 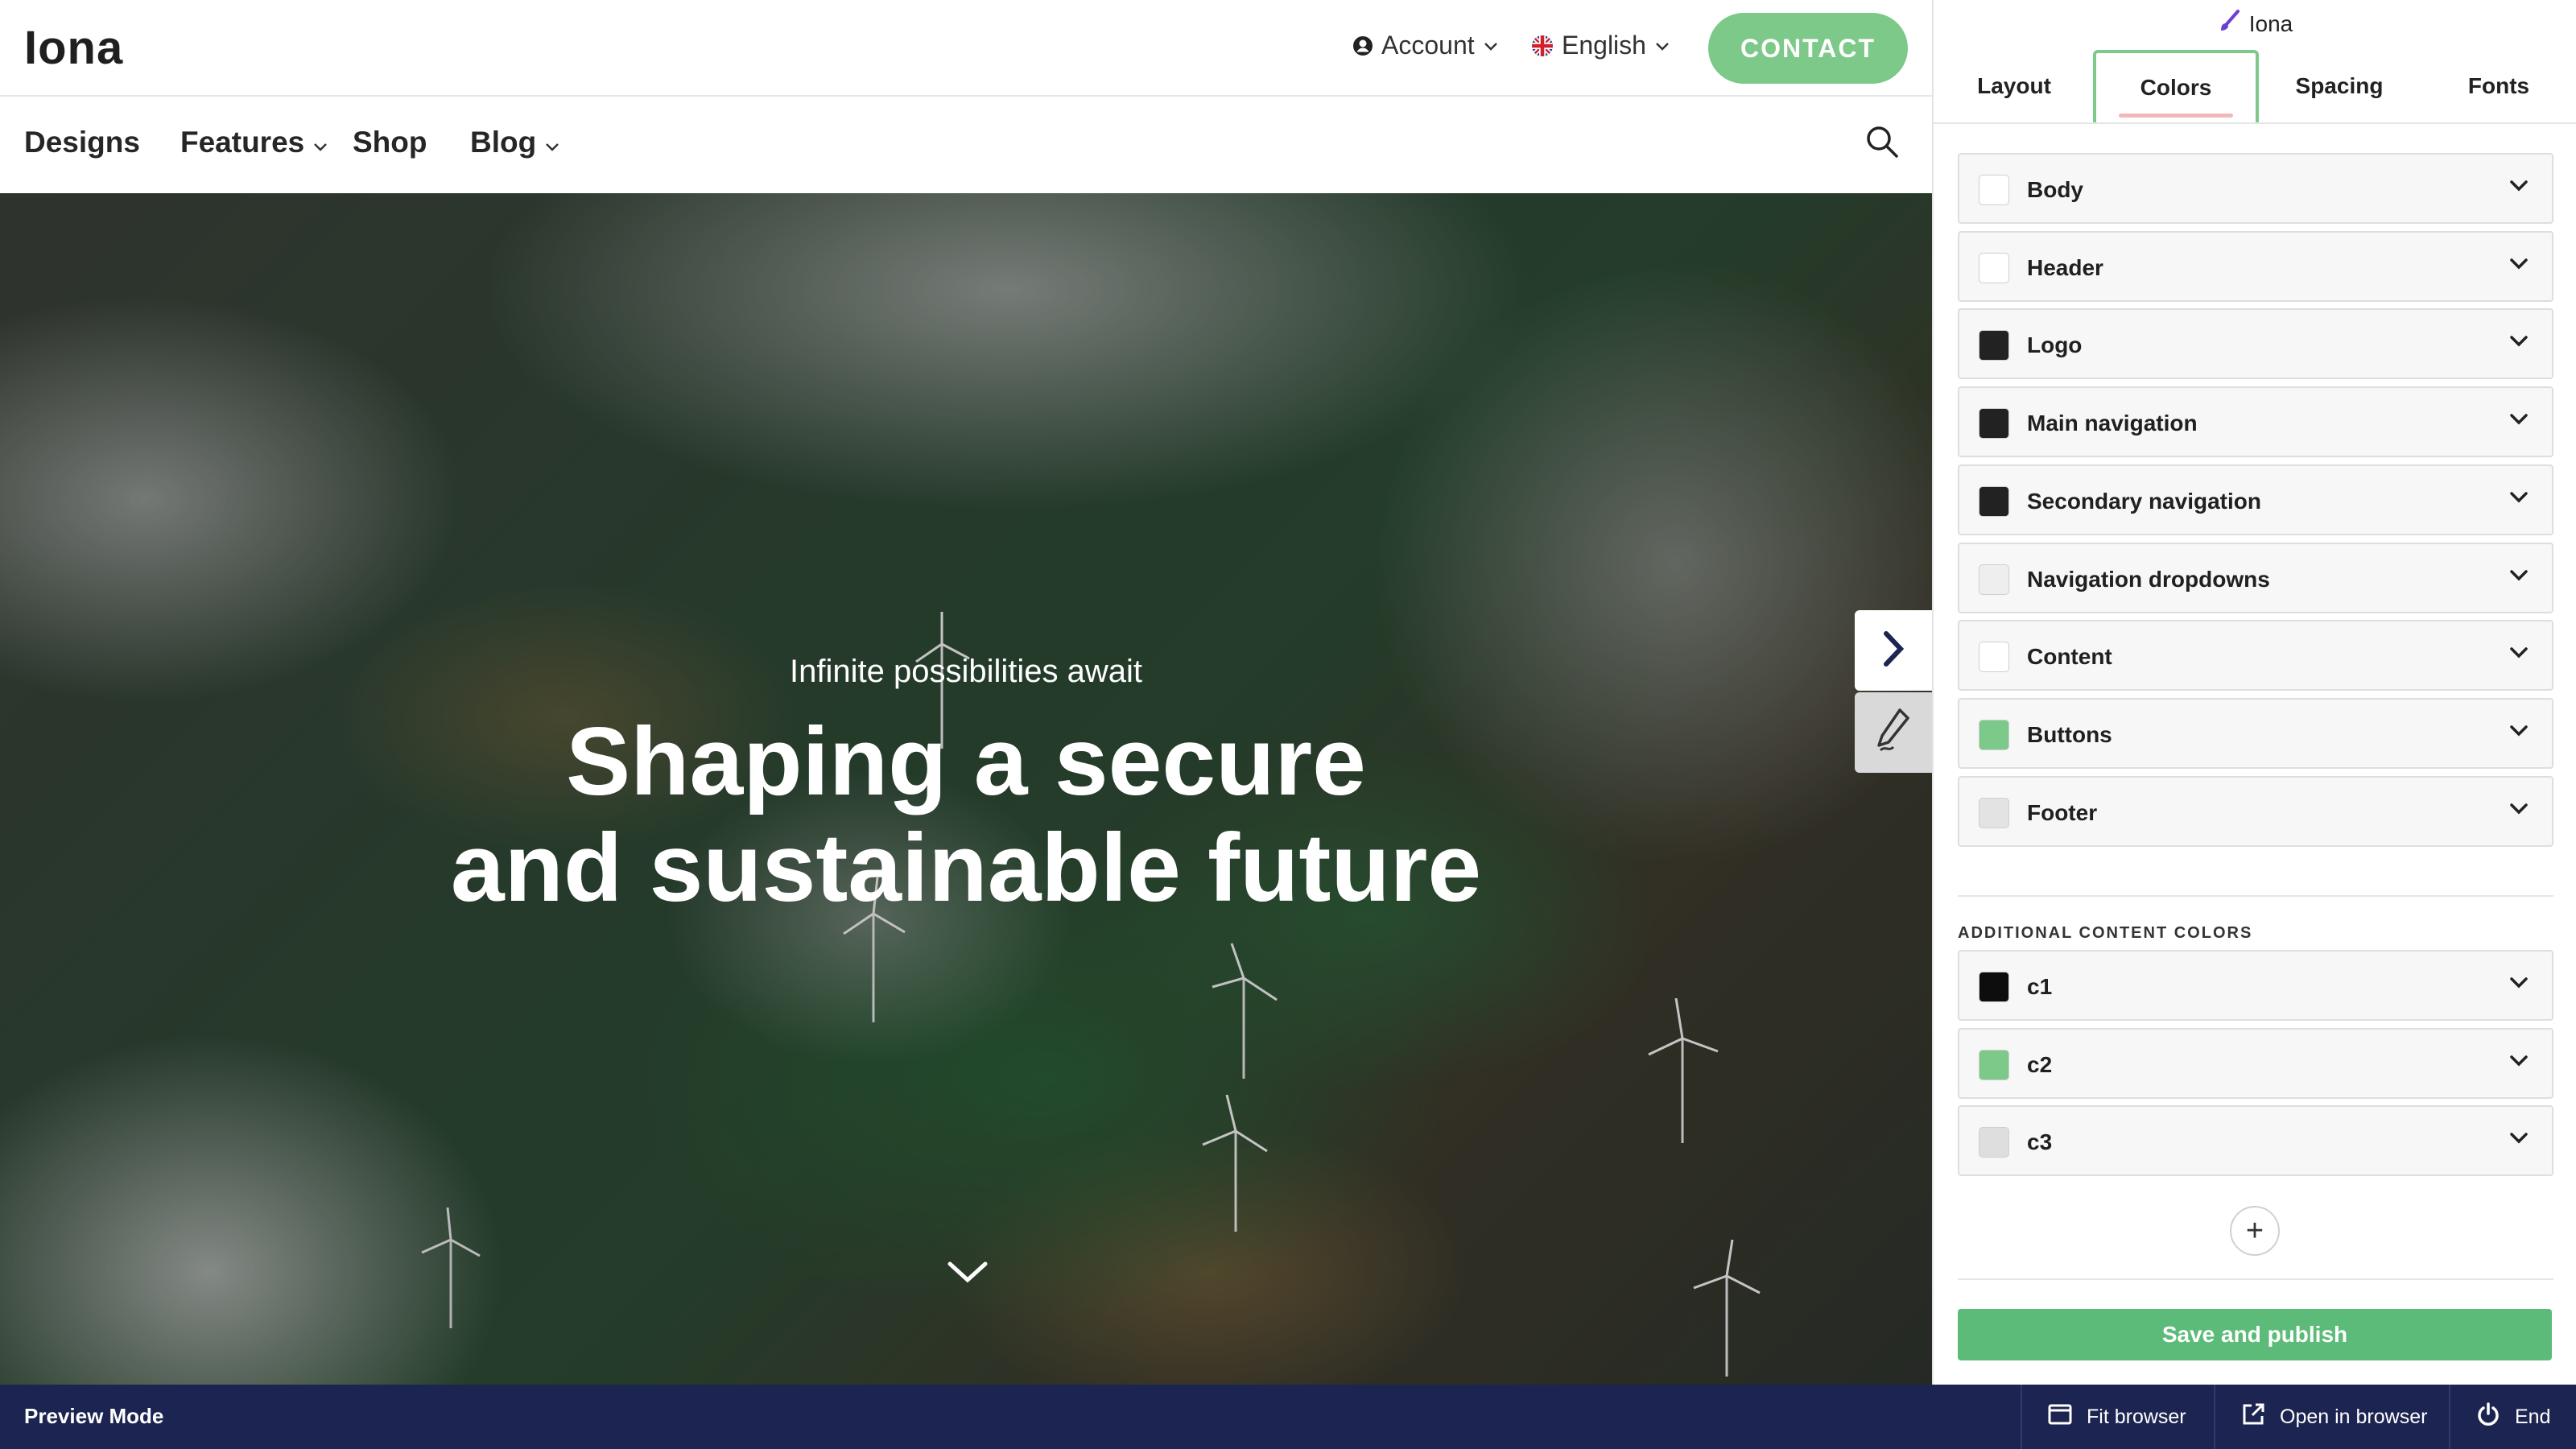 What do you see at coordinates (2055, 189) in the screenshot?
I see `color-group-label: Body` at bounding box center [2055, 189].